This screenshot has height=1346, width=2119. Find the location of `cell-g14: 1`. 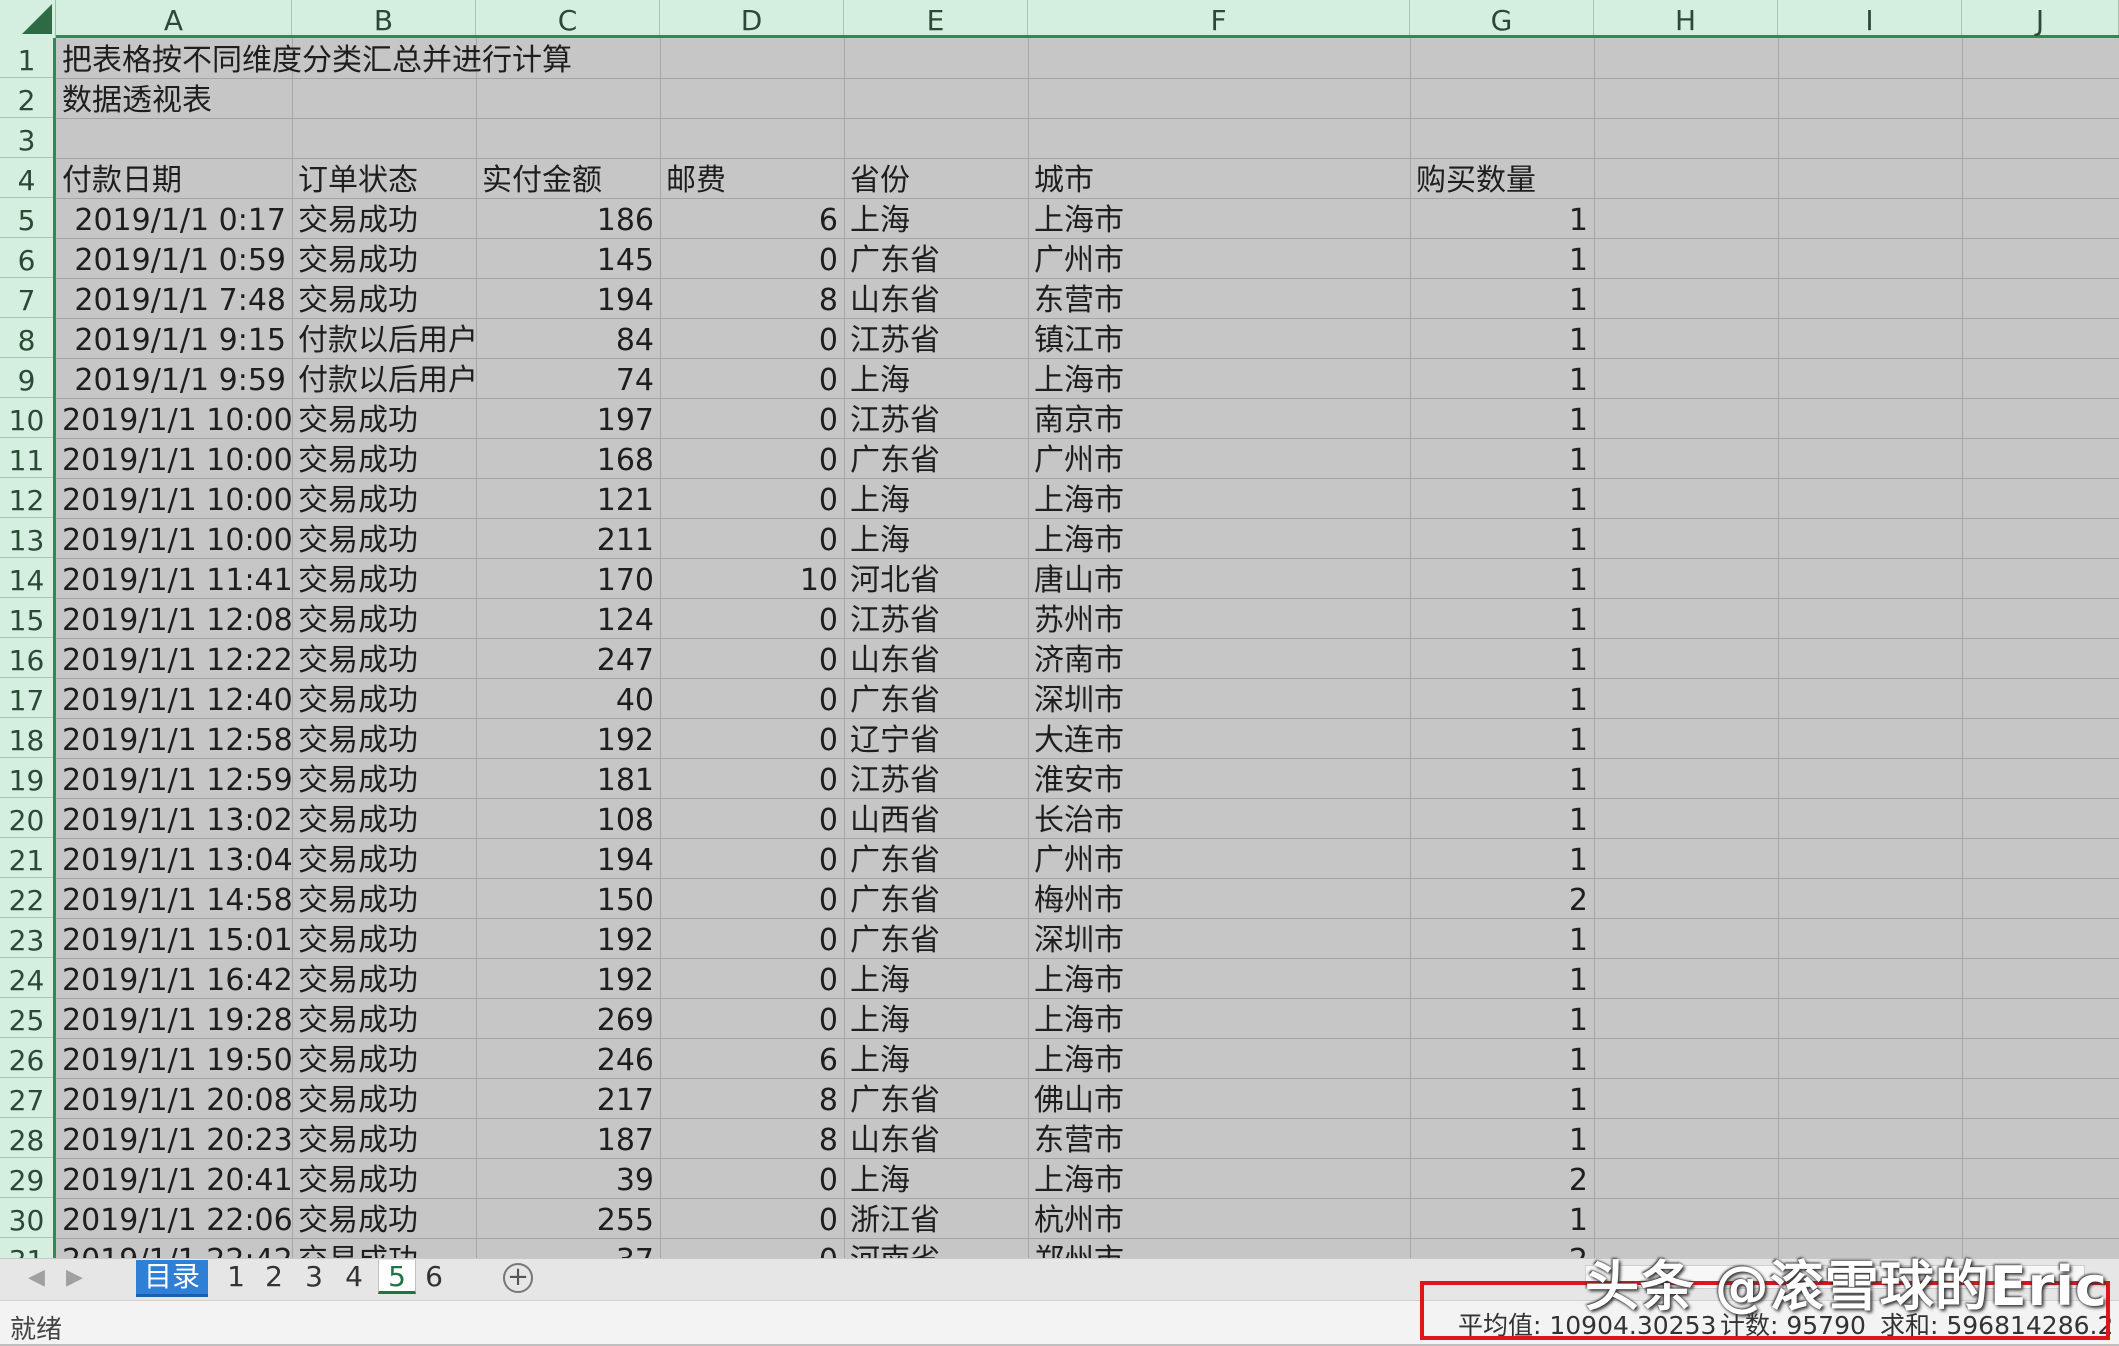

cell-g14: 1 is located at coordinates (1502, 578).